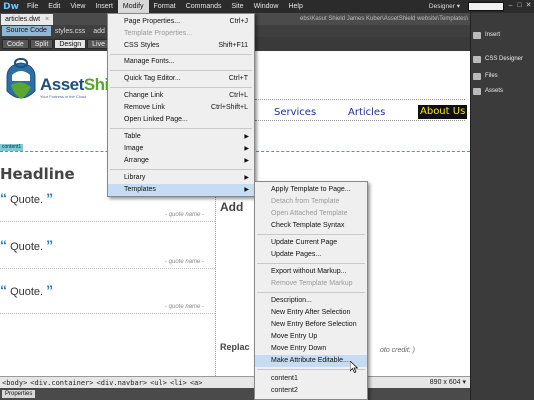  Describe the element at coordinates (233, 45) in the screenshot. I see `menu-item-shortcut: Shift+F11` at that location.